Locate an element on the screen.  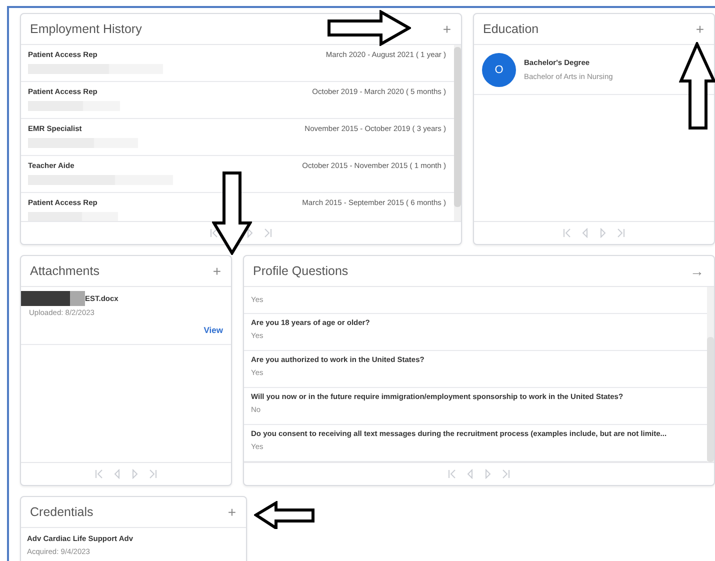
next-page-icon is located at coordinates (250, 233).